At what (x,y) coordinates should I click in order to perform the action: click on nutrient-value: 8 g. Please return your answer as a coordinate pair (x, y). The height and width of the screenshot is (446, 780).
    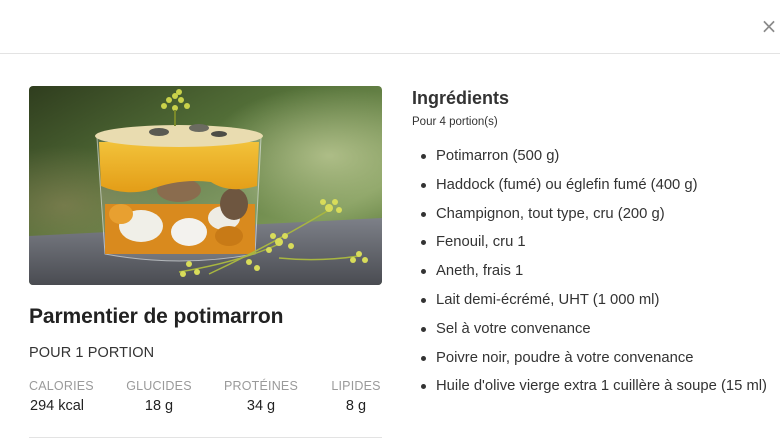
    Looking at the image, I should click on (356, 406).